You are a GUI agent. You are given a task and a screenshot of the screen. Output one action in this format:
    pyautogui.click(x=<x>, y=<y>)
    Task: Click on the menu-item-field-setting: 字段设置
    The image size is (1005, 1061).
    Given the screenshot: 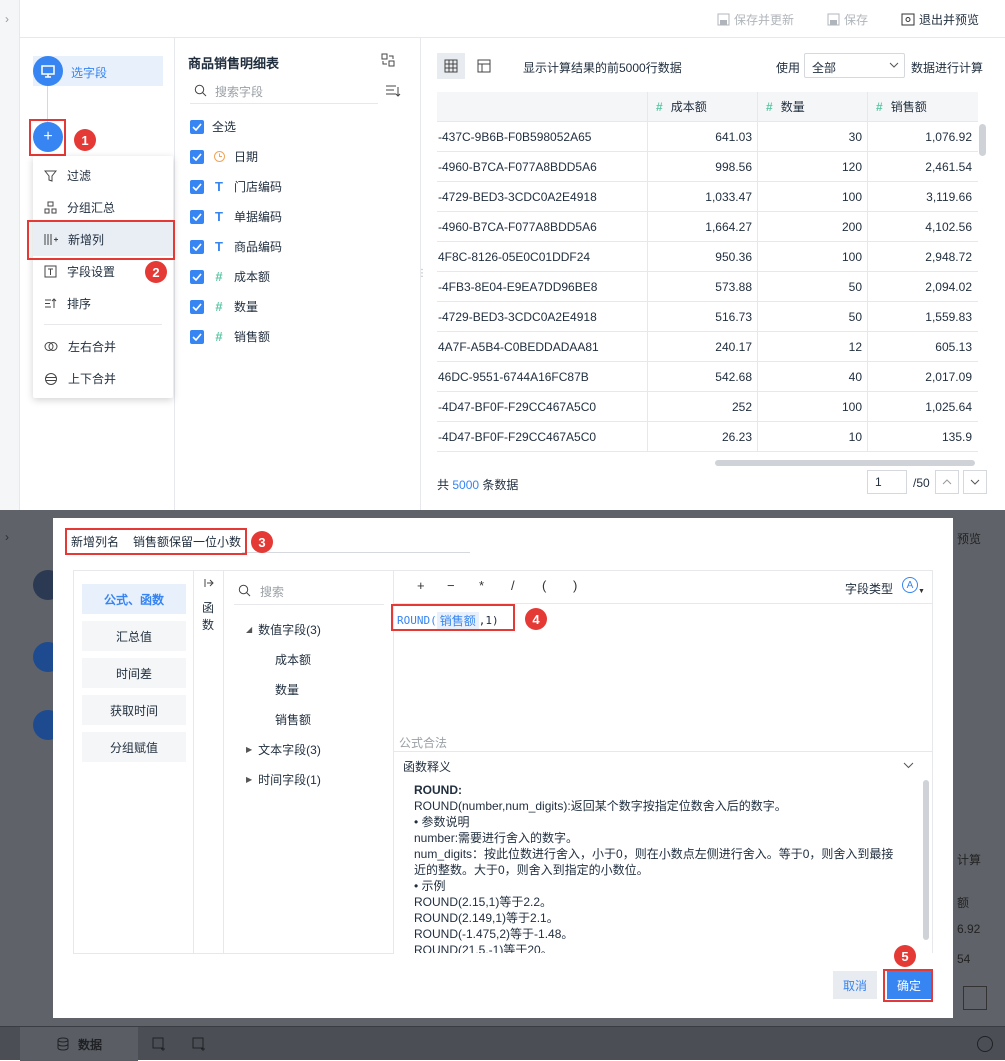 What is the action you would take?
    pyautogui.click(x=79, y=271)
    